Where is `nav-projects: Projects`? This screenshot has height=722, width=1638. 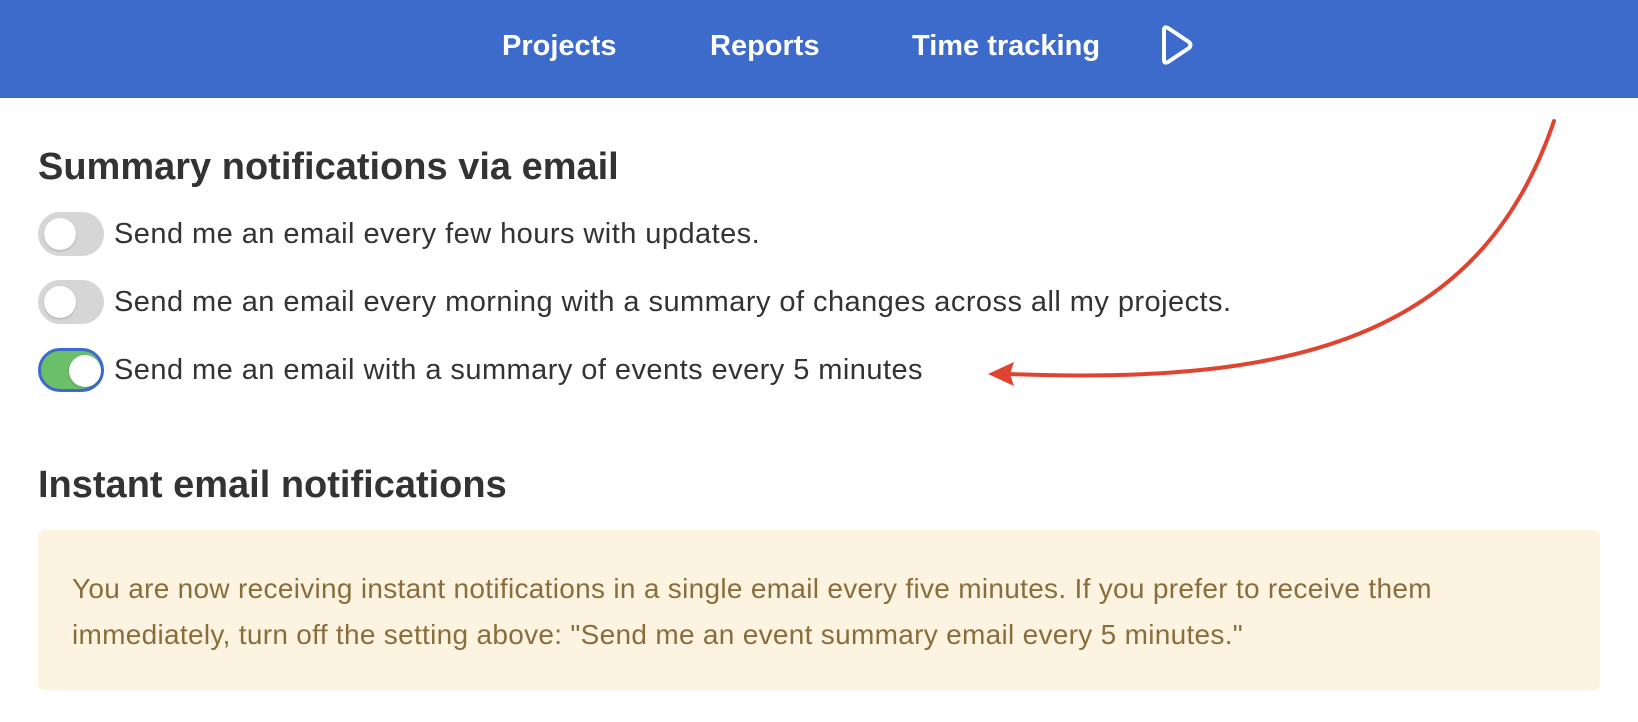
nav-projects: Projects is located at coordinates (559, 46).